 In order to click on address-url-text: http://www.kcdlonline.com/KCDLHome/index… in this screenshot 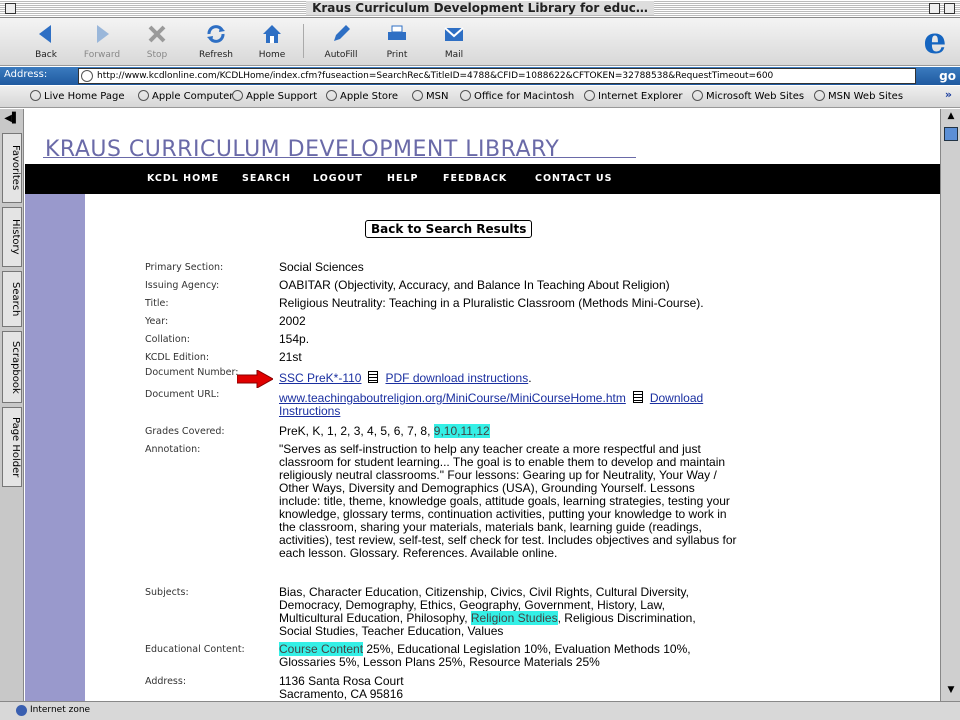, I will do `click(435, 76)`.